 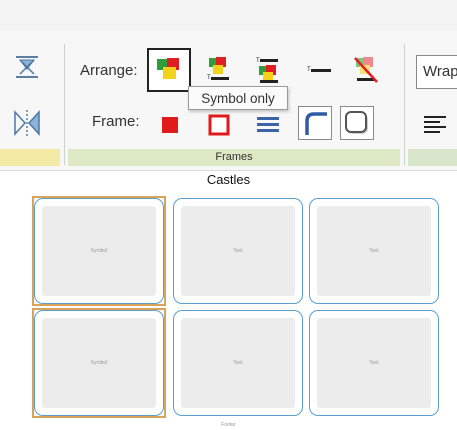 I want to click on page-footer: Footer, so click(x=228, y=425).